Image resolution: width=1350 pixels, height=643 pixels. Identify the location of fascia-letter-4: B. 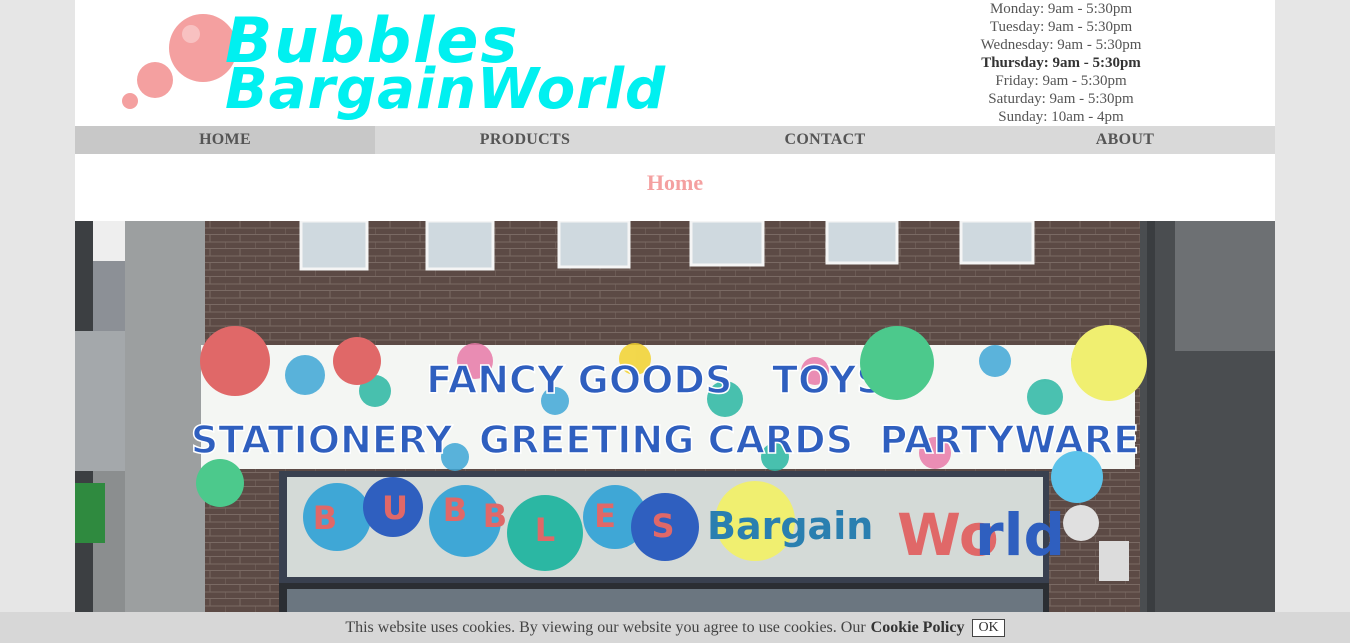
(495, 516).